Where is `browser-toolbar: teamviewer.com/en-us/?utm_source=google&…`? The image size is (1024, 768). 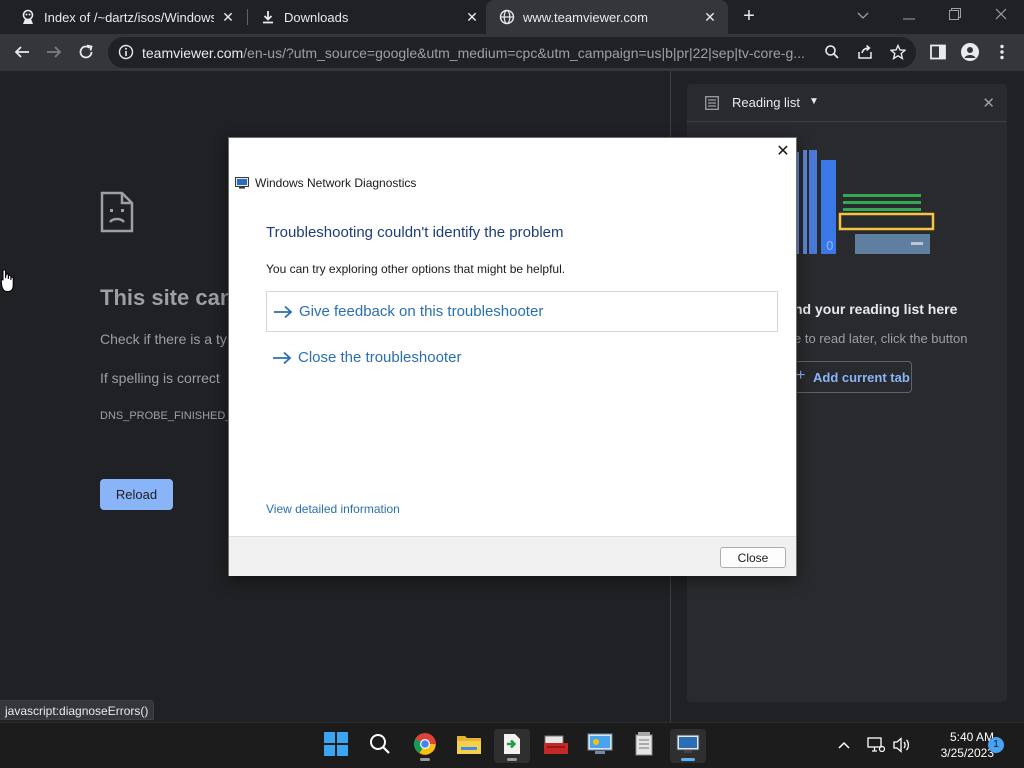 browser-toolbar: teamviewer.com/en-us/?utm_source=google&… is located at coordinates (512, 52).